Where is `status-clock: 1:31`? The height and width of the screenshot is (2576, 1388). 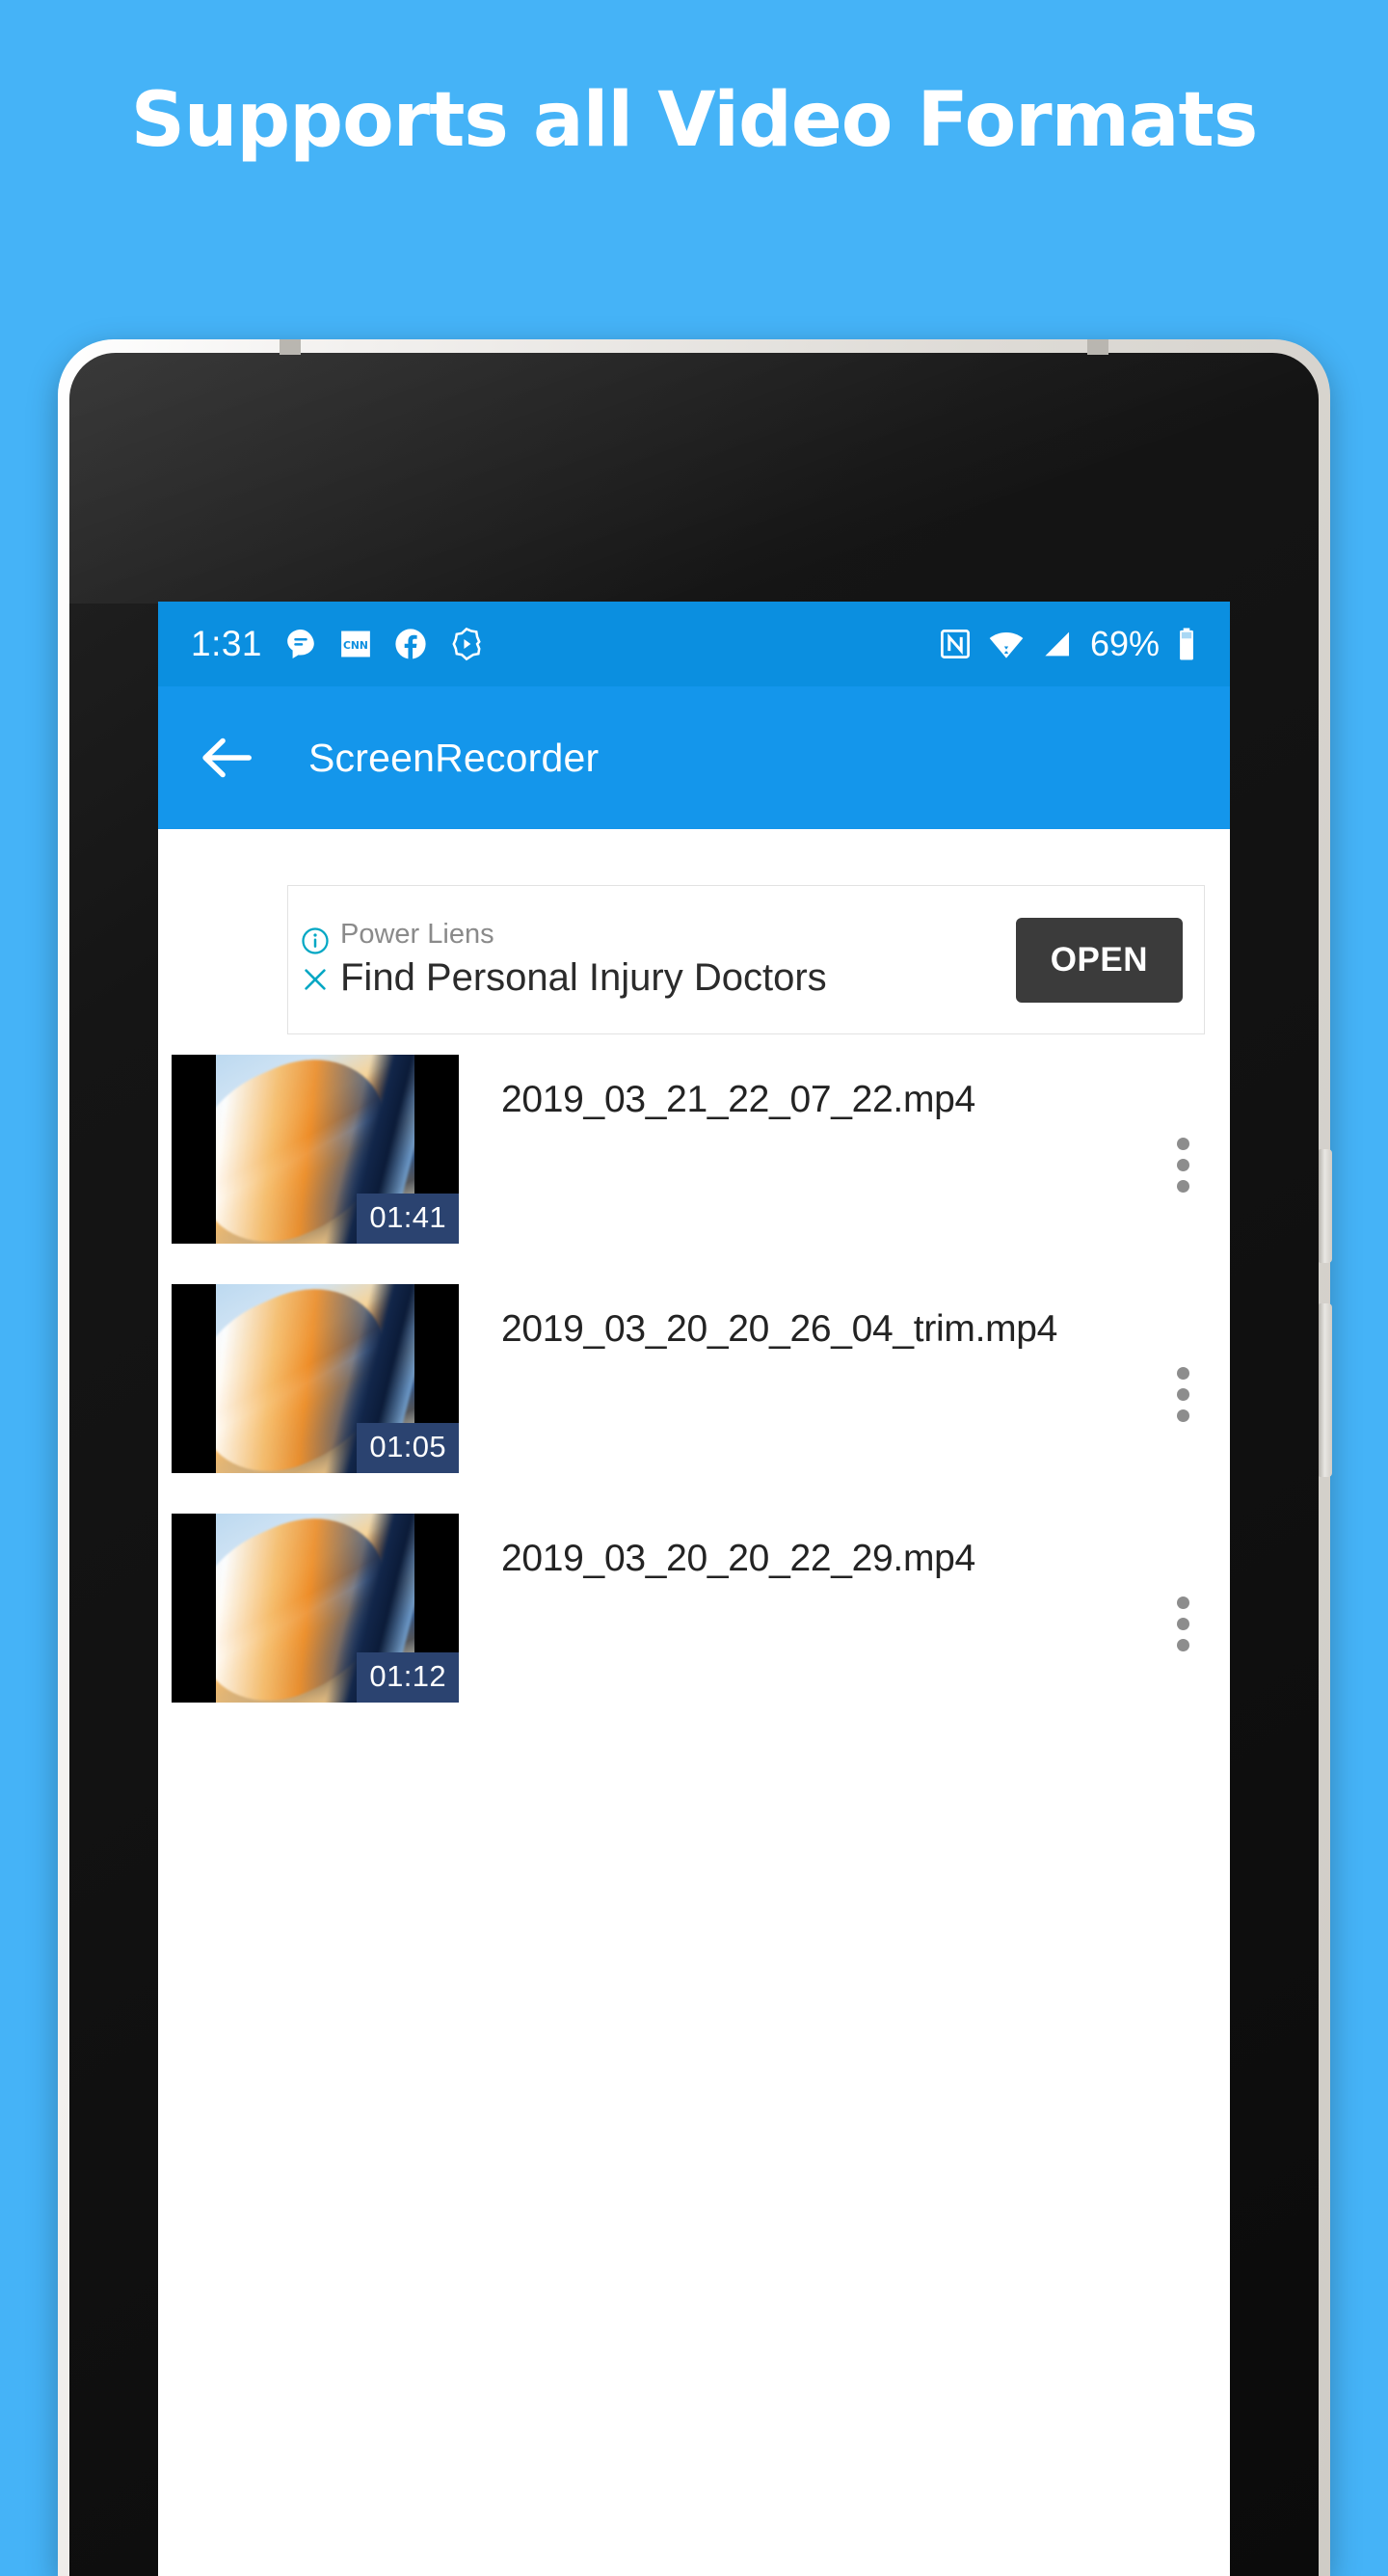 status-clock: 1:31 is located at coordinates (227, 643).